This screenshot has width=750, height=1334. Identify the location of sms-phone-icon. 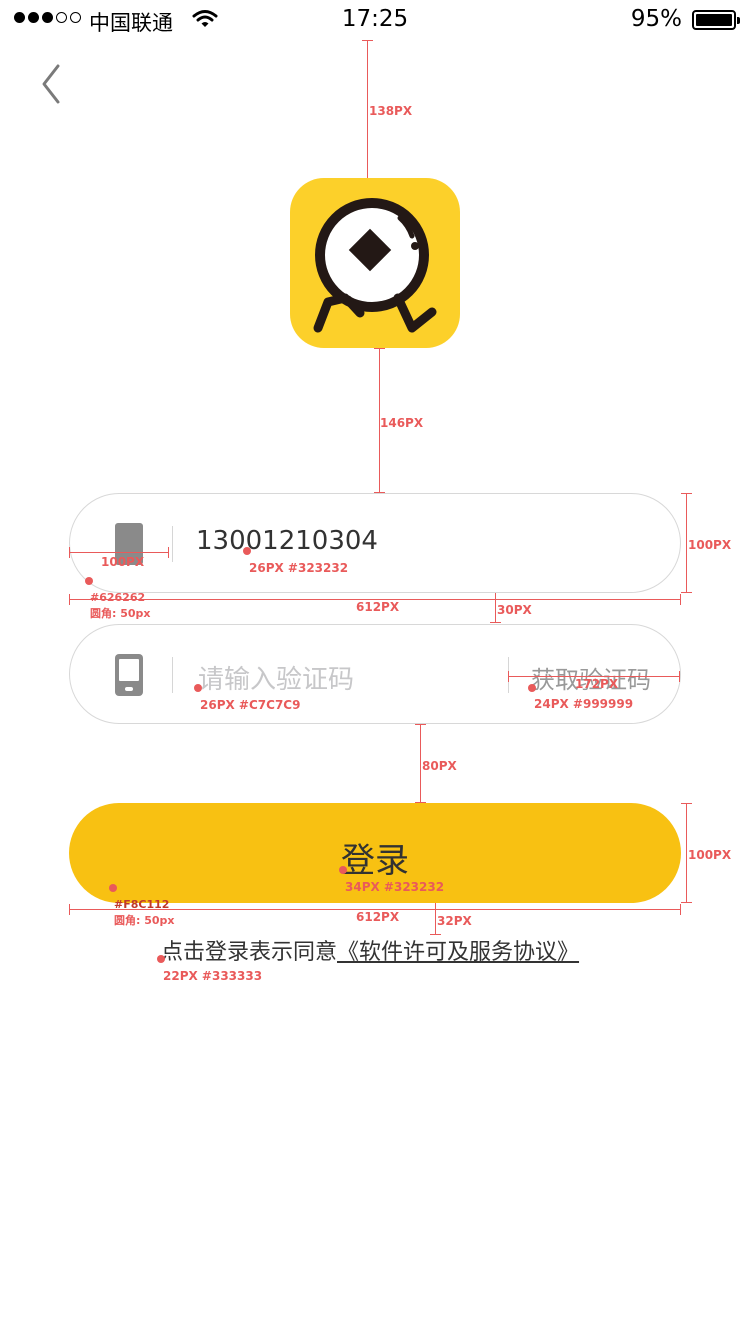
(129, 675).